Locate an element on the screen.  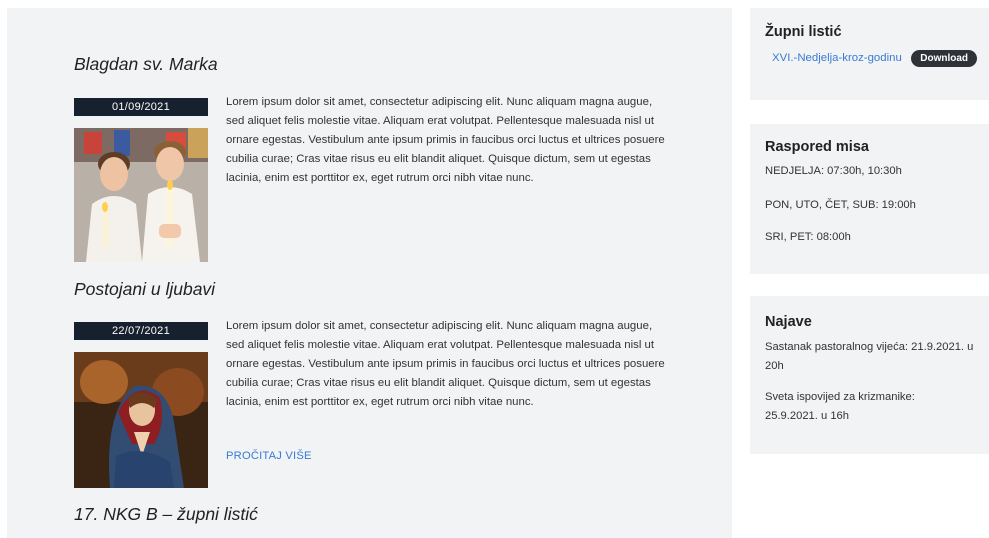
post-date-2: 22/07/2021 is located at coordinates (141, 331).